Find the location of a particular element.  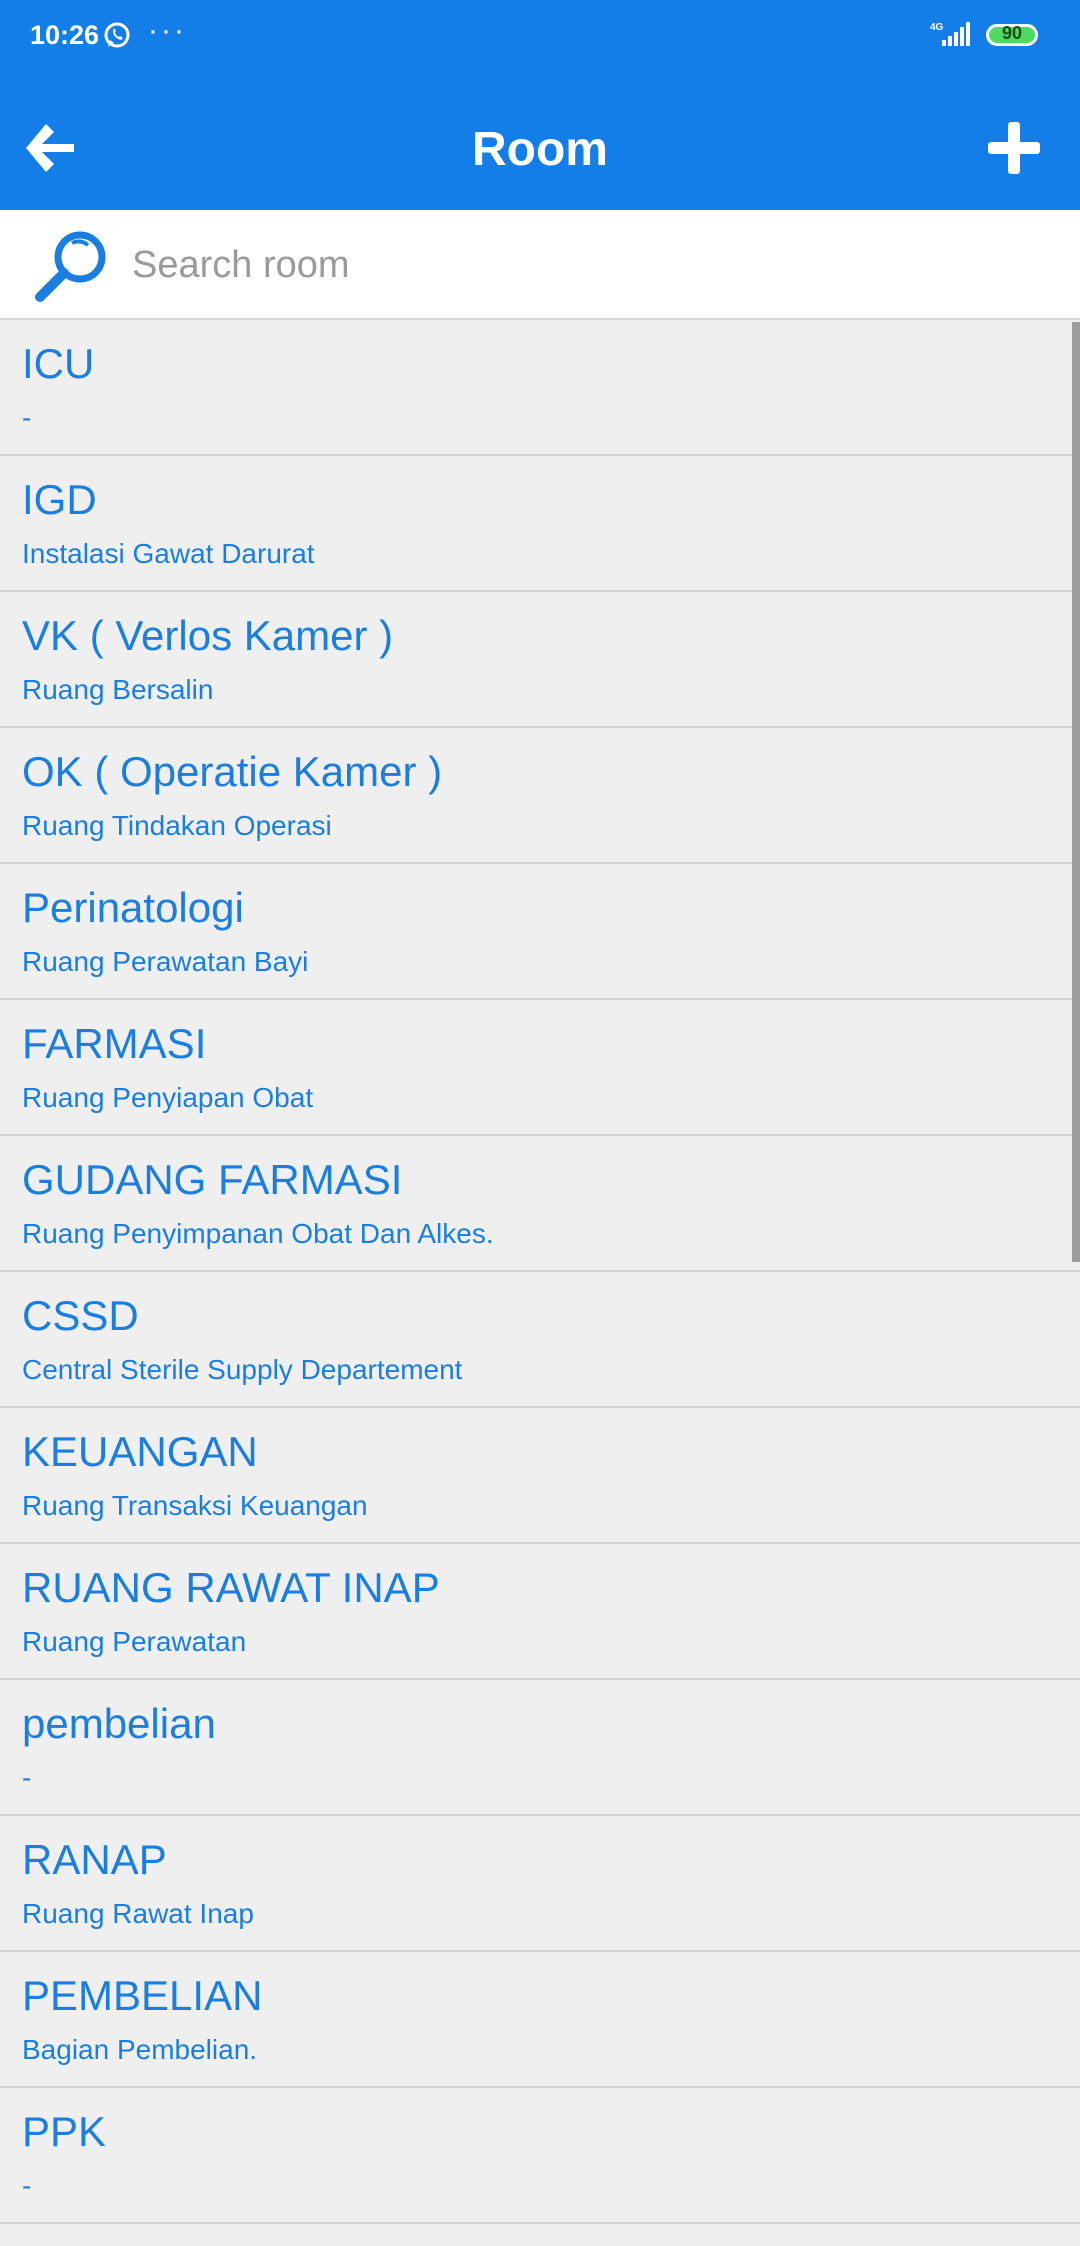

room-description: Ruang Rawat Inap is located at coordinates (138, 1913).